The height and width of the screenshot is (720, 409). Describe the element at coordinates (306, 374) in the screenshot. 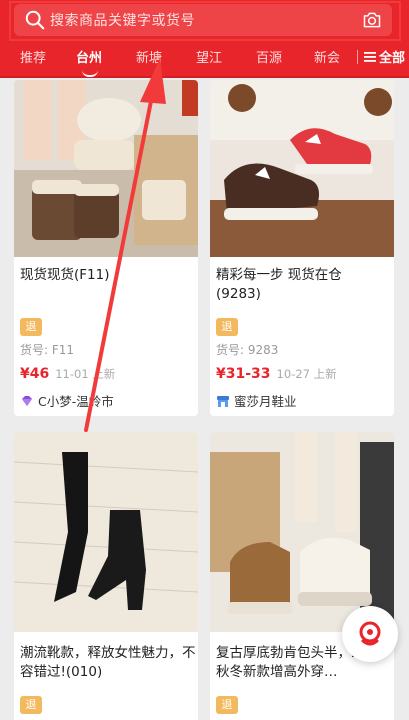

I see `product-date: 10-27 上新` at that location.